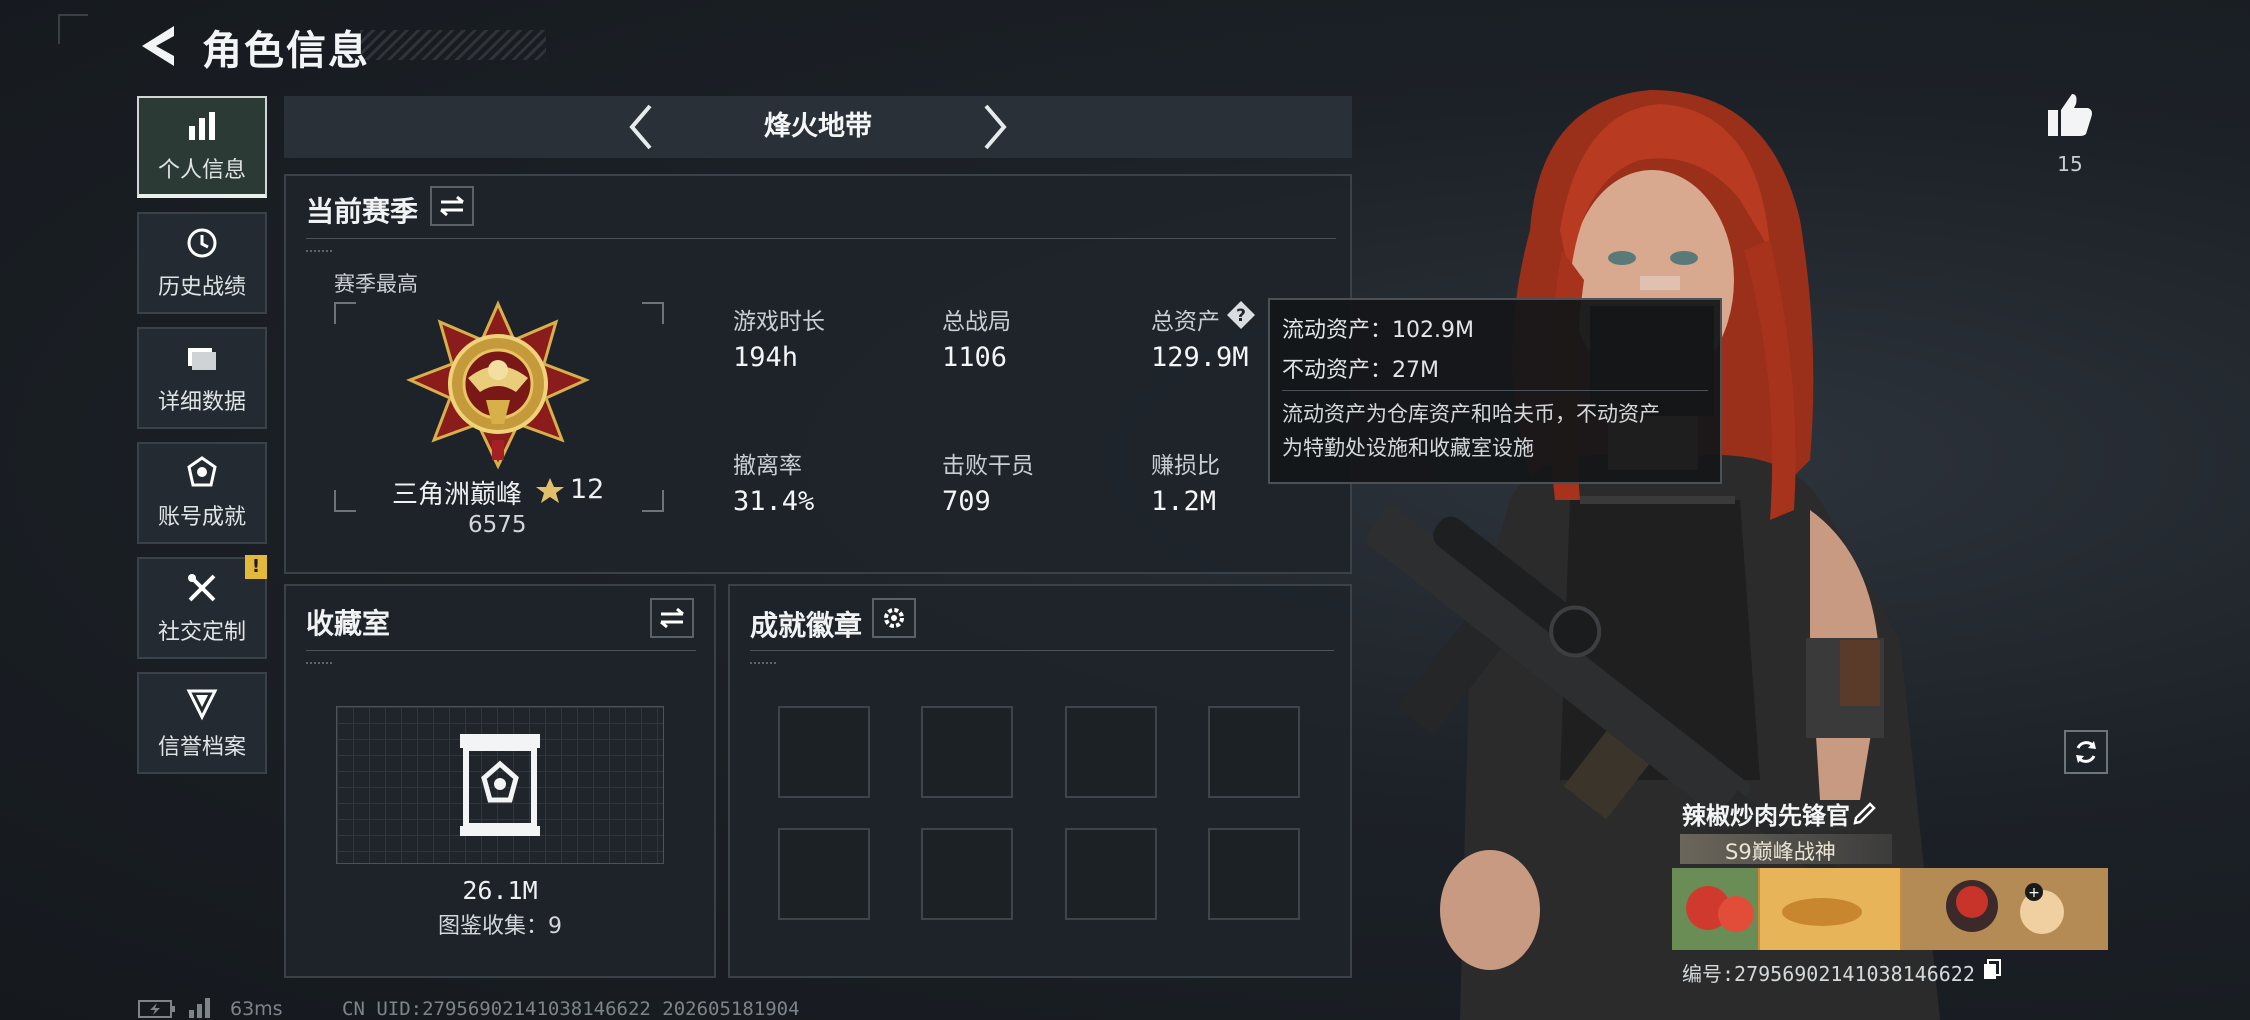  I want to click on banner-artwork: +, so click(1890, 909).